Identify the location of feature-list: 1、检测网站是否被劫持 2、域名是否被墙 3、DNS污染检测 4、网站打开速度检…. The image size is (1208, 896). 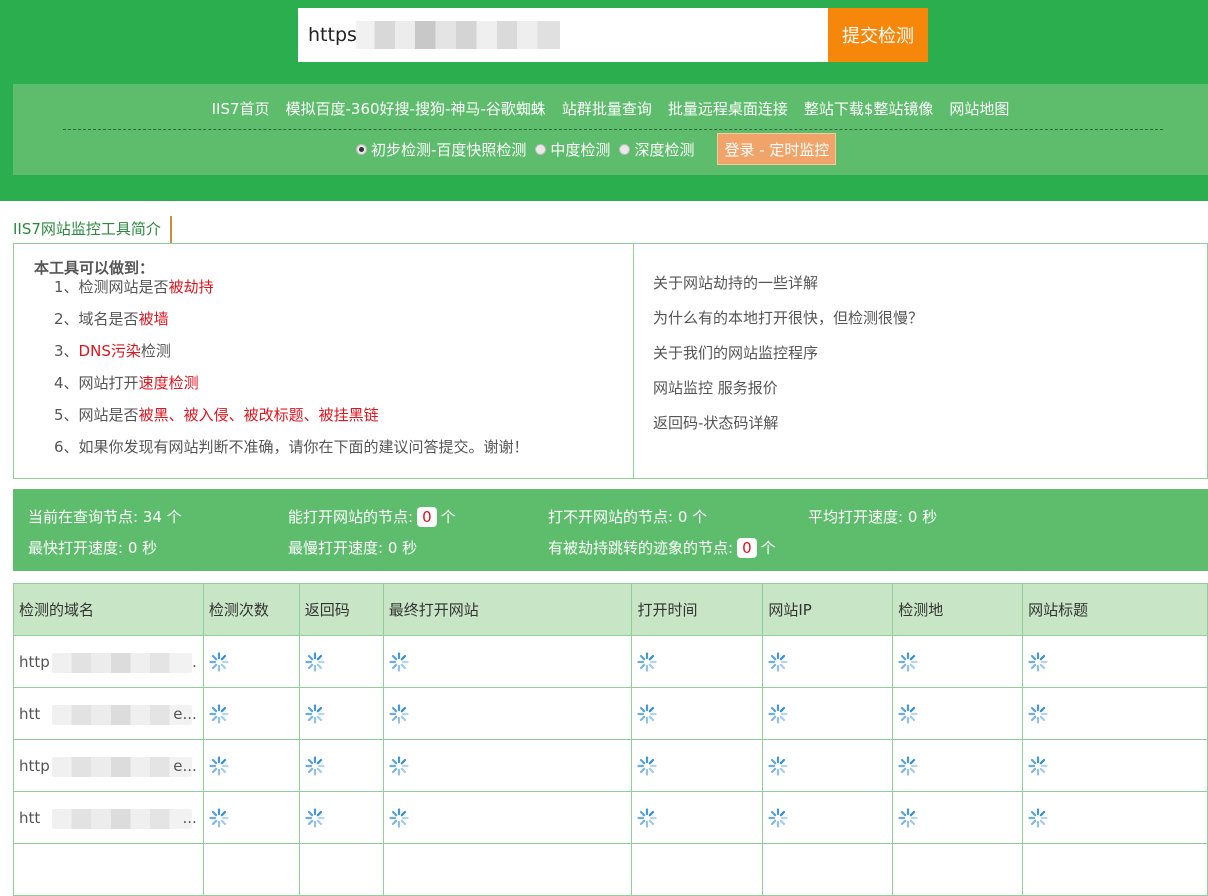
(291, 372).